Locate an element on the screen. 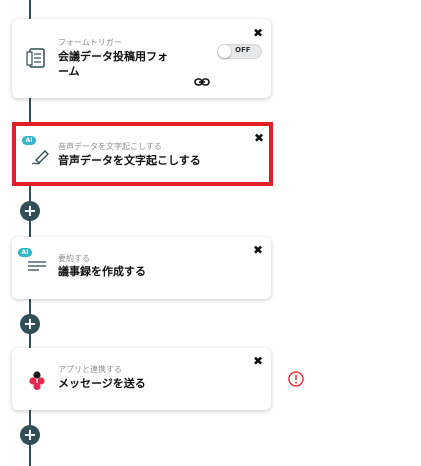  trigger-toggle: OFF is located at coordinates (239, 51).